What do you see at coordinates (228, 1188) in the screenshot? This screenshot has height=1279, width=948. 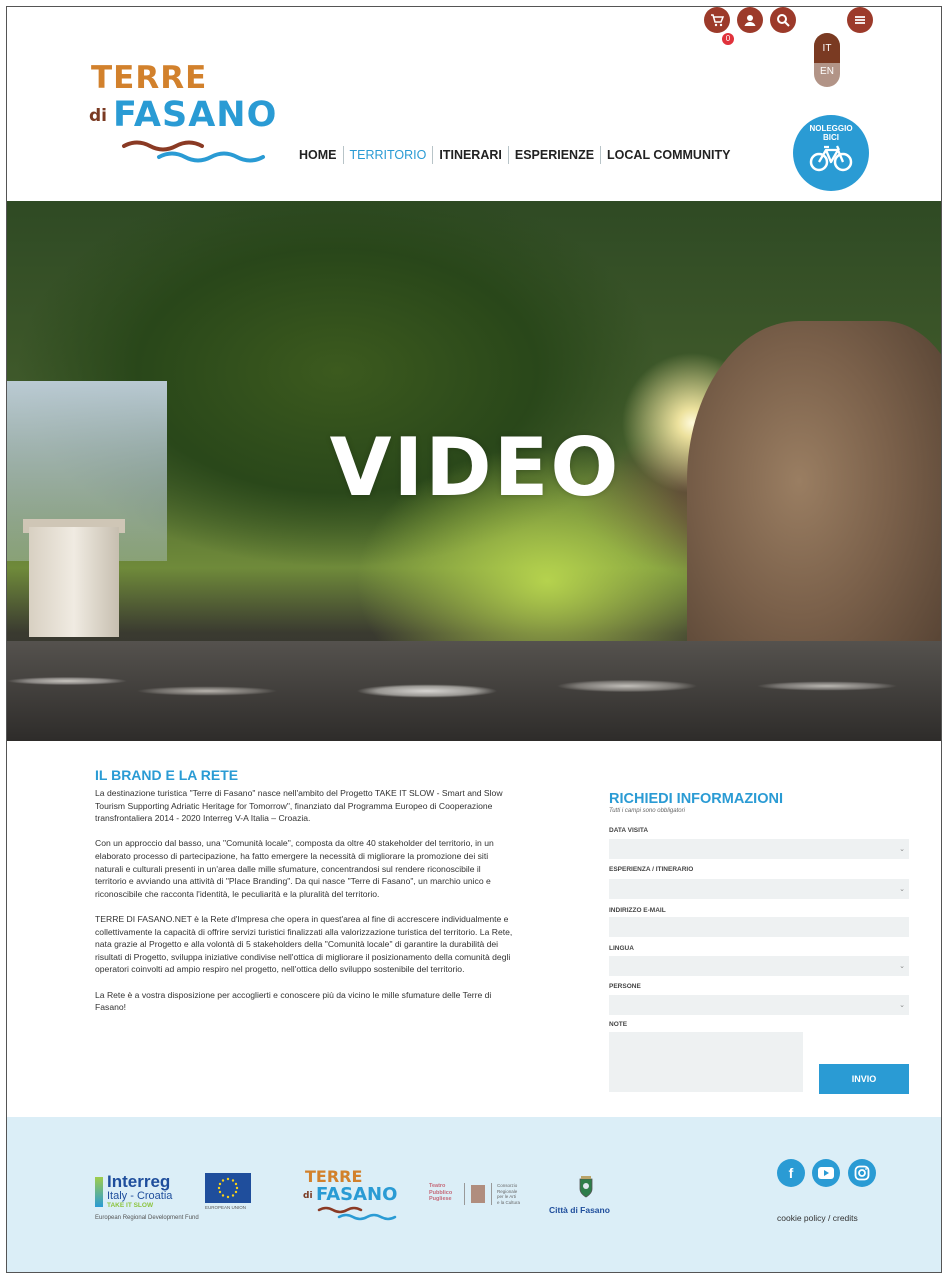 I see `eu-flag-icon` at bounding box center [228, 1188].